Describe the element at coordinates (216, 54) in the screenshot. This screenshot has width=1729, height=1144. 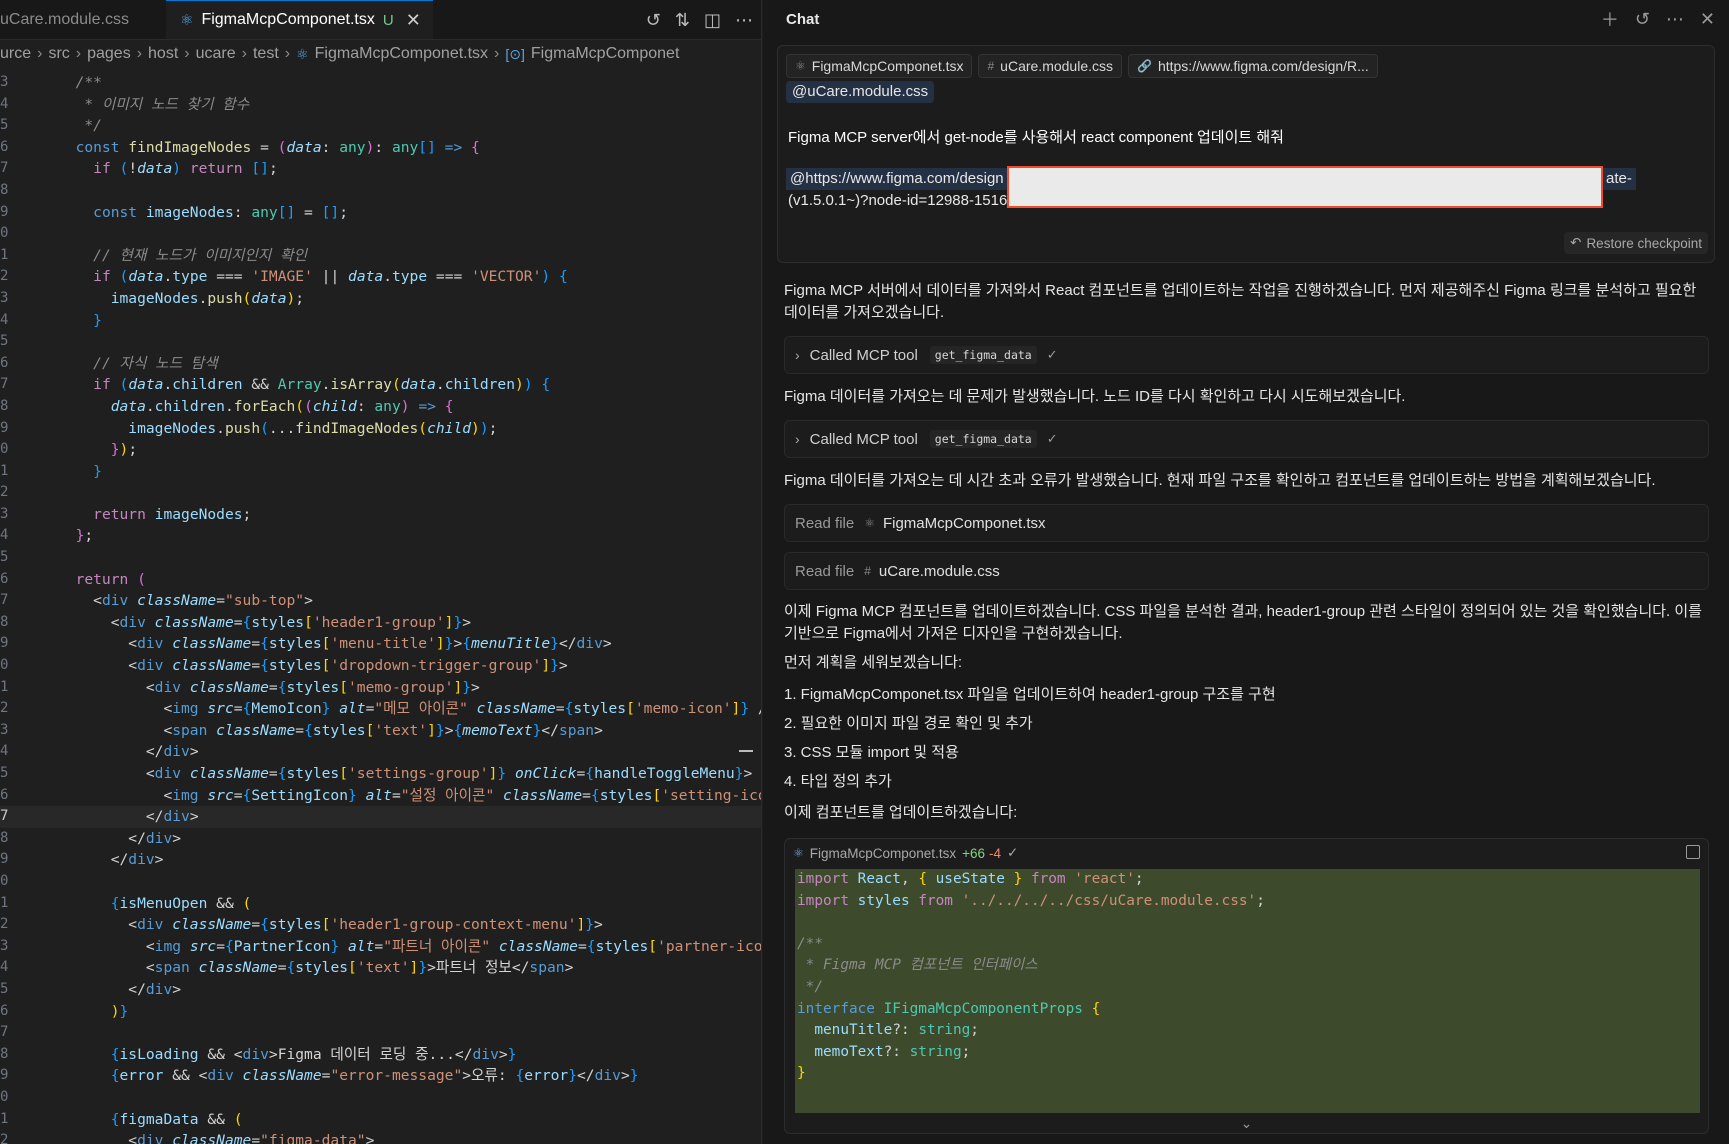
I see `breadcrumb-item: ucare` at that location.